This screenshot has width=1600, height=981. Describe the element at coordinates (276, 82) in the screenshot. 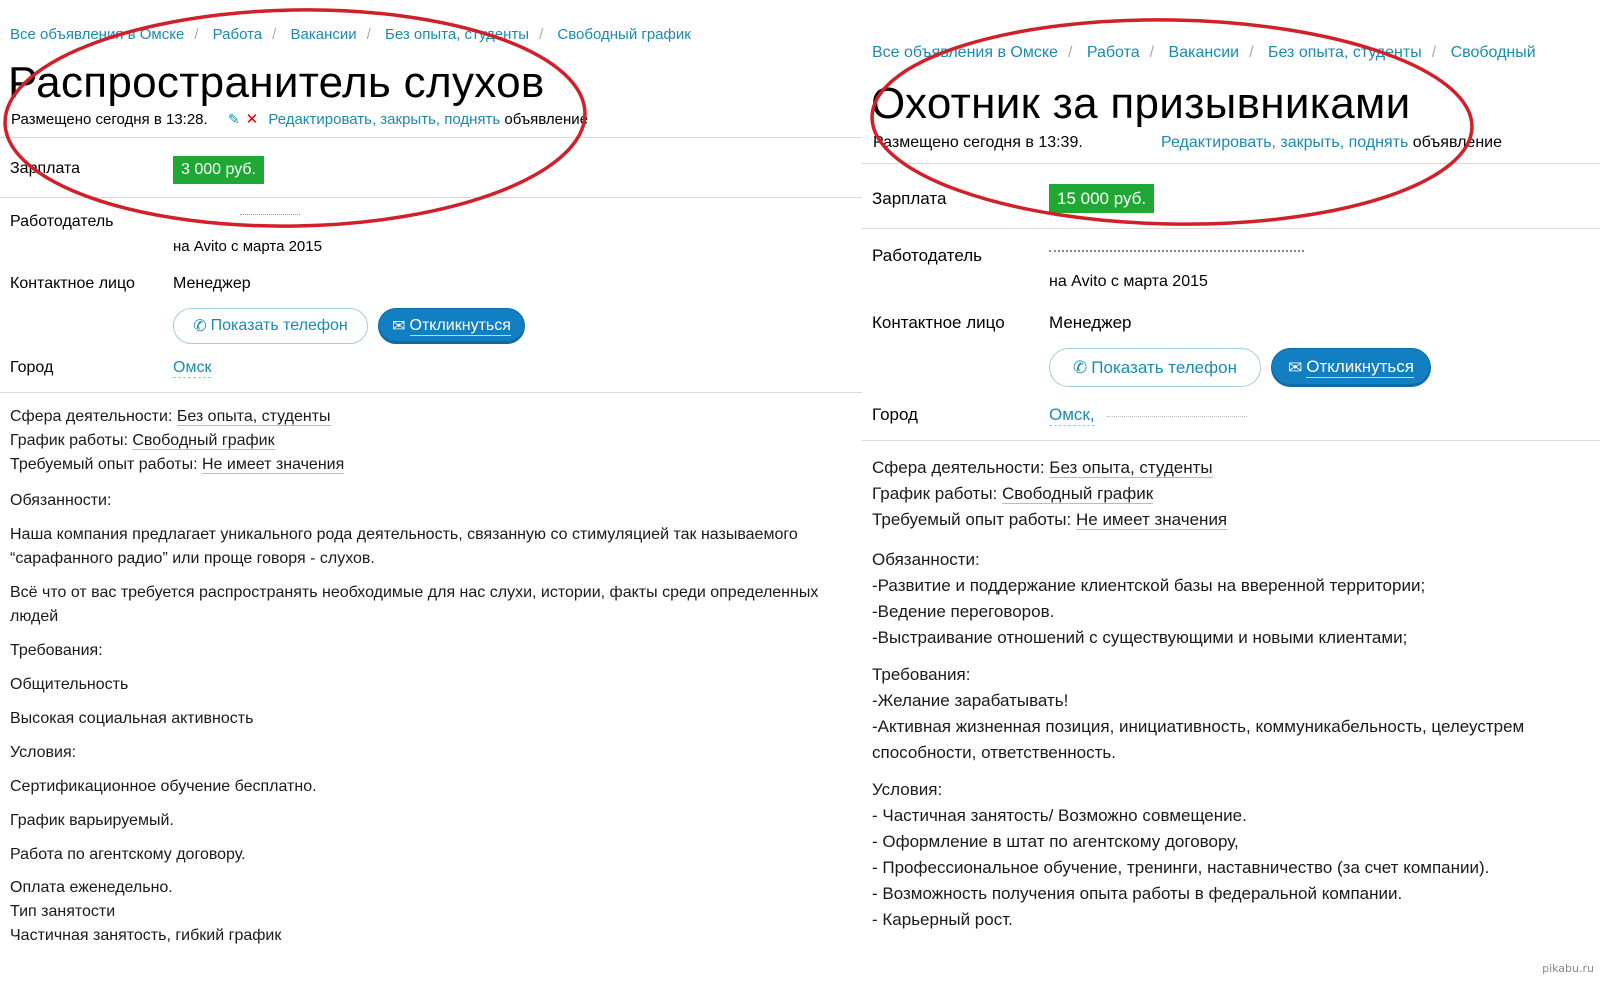

I see `page-title: Распространитель слухов` at that location.